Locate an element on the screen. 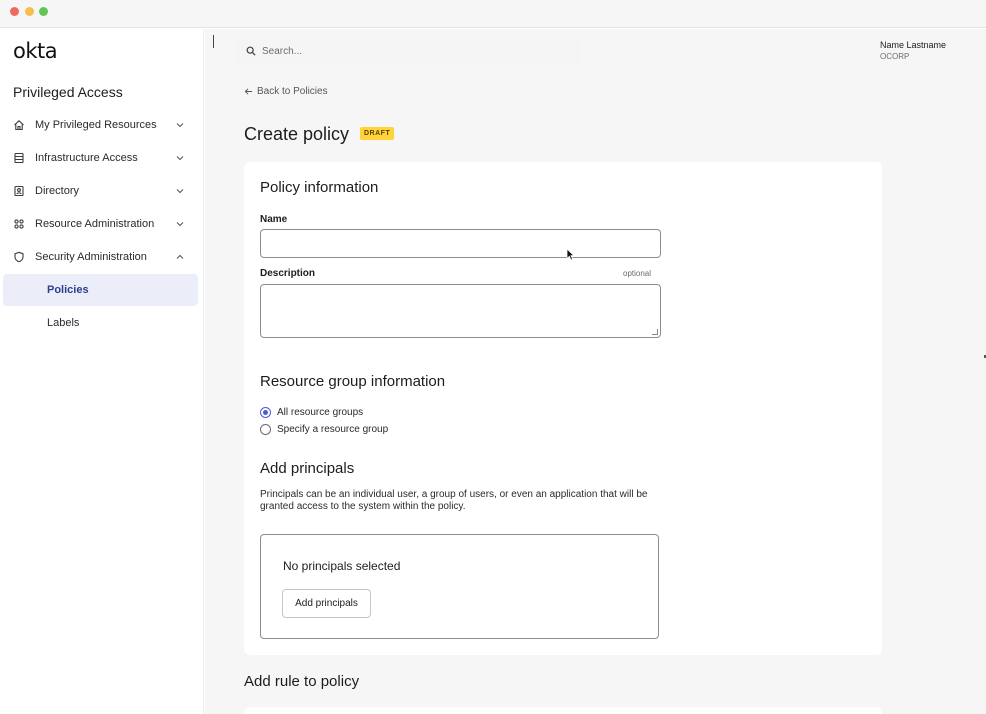 This screenshot has height=714, width=986. server-icon is located at coordinates (19, 158).